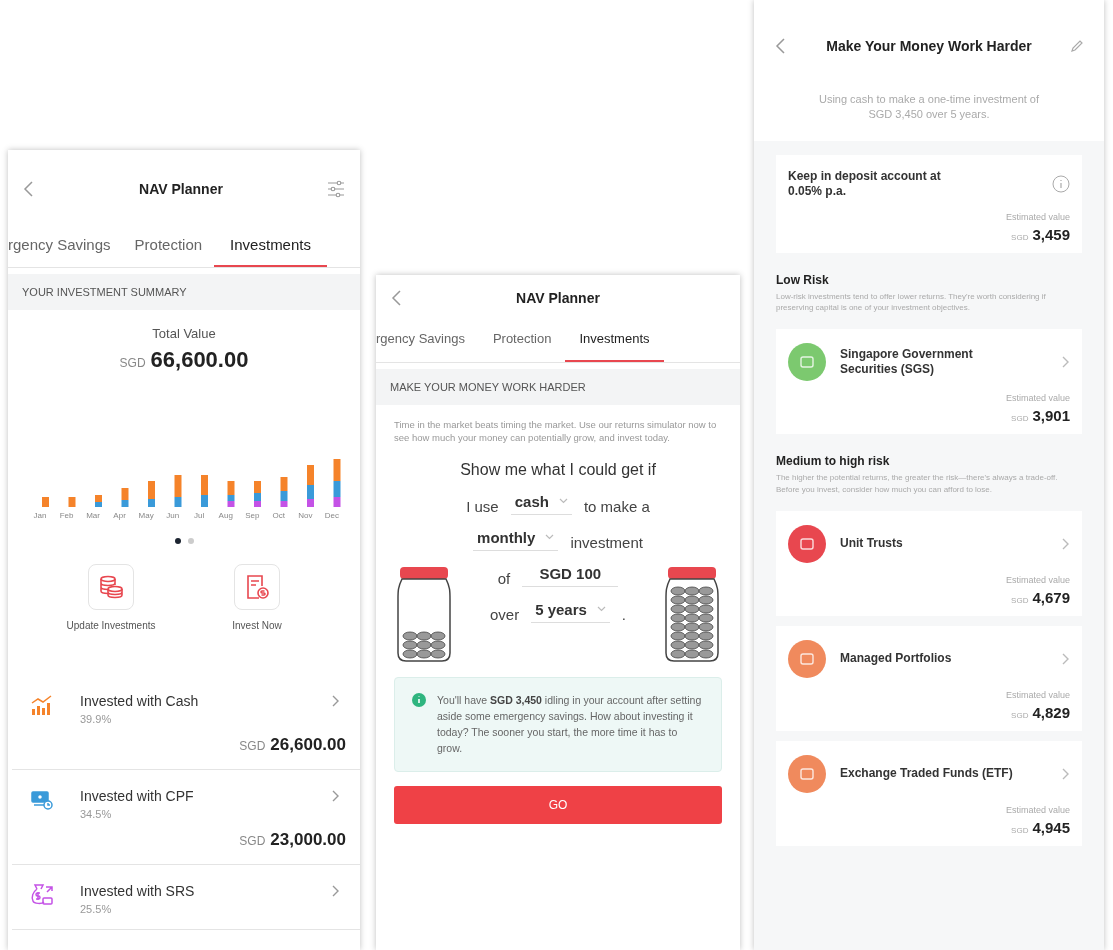  I want to click on dropdown: 5 years, so click(570, 611).